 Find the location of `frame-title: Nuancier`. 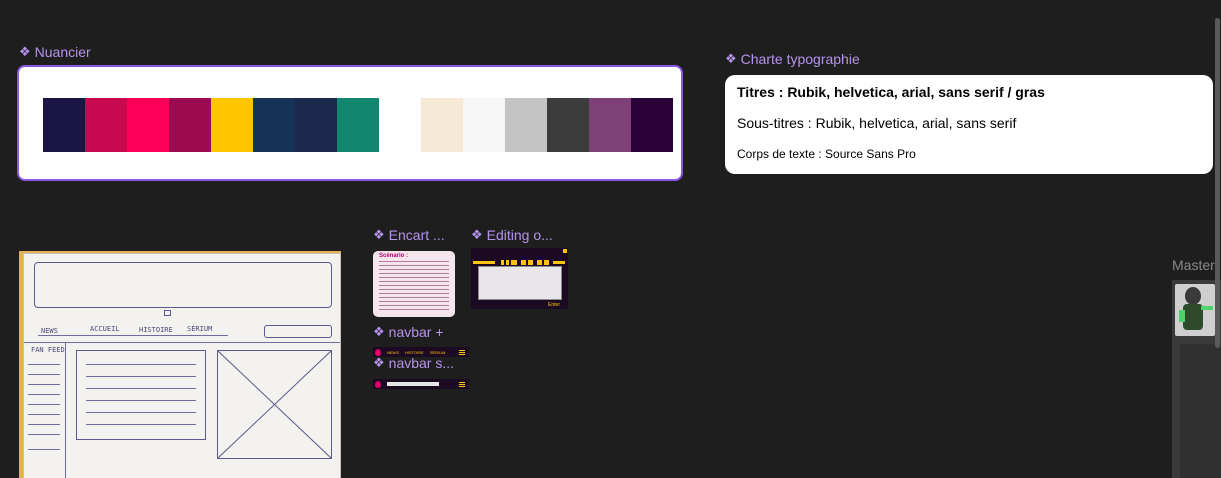

frame-title: Nuancier is located at coordinates (62, 52).